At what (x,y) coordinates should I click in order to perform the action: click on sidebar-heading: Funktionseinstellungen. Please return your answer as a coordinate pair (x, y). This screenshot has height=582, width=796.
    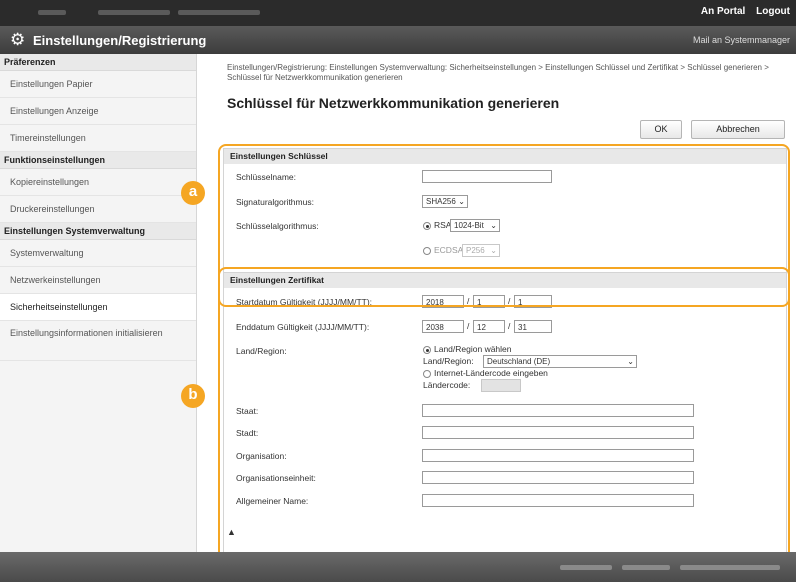
    Looking at the image, I should click on (98, 160).